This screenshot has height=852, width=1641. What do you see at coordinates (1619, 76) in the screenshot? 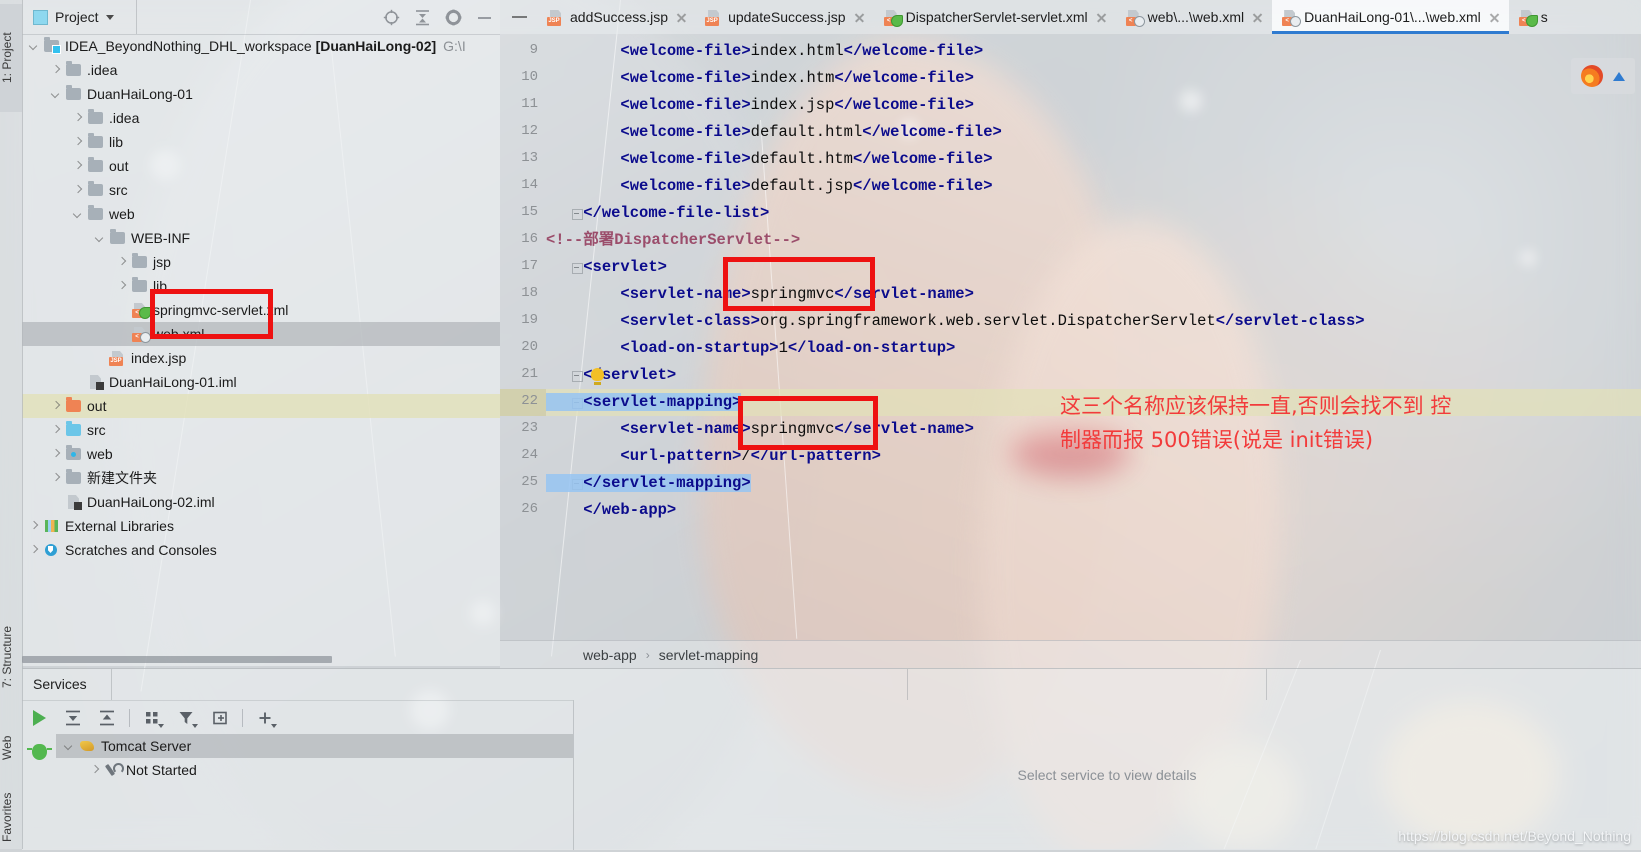
I see `chevron-up-icon` at bounding box center [1619, 76].